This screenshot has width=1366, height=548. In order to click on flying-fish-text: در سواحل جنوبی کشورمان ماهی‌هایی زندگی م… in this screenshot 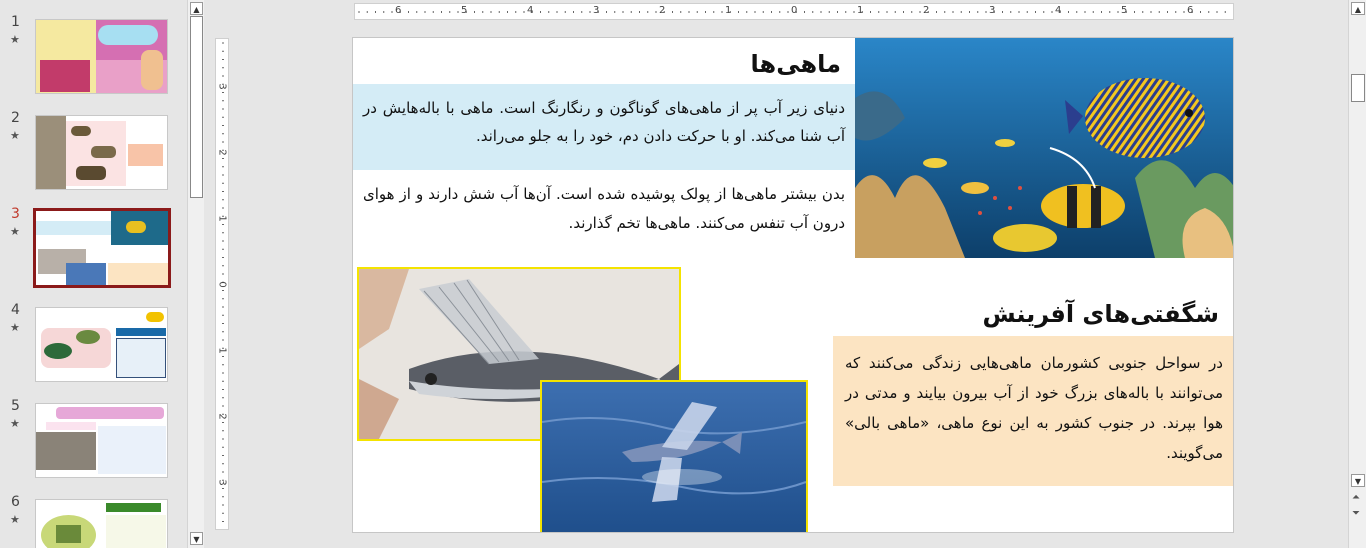, I will do `click(1034, 408)`.